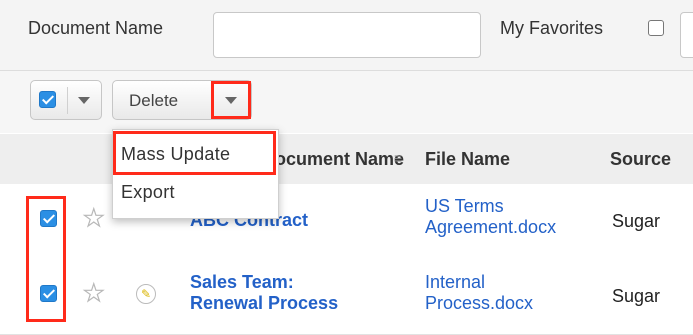 Image resolution: width=693 pixels, height=335 pixels. Describe the element at coordinates (46, 259) in the screenshot. I see `highlight-row-checkboxes` at that location.